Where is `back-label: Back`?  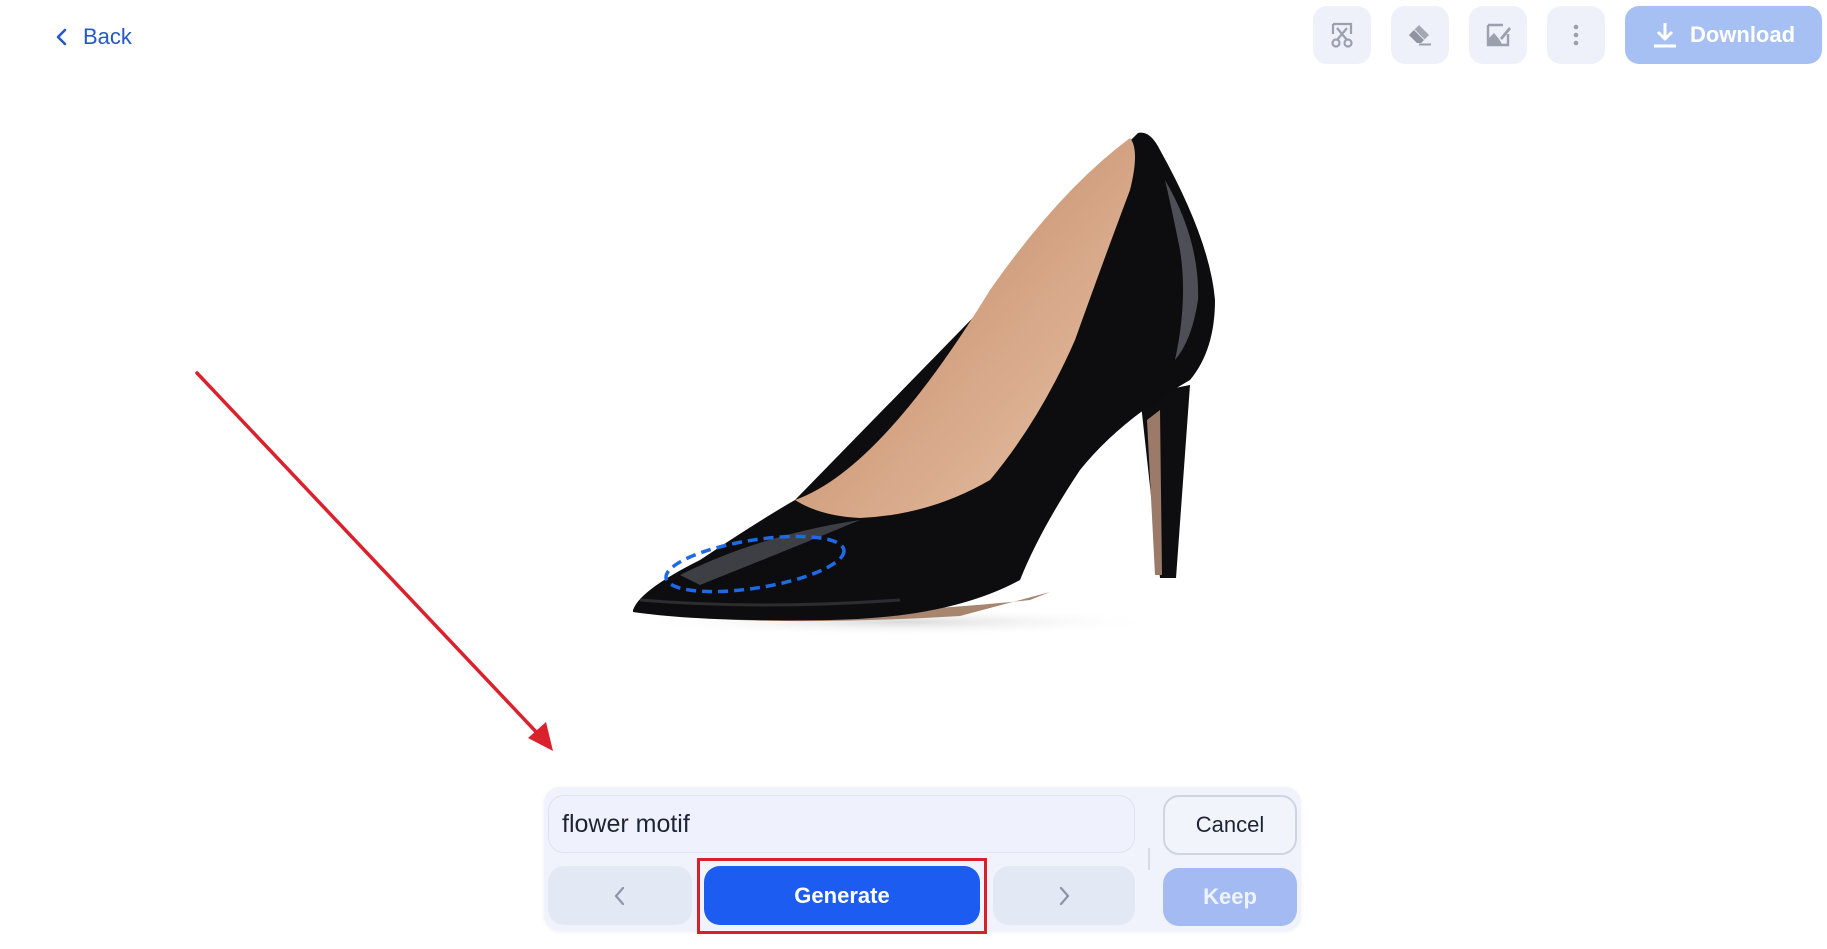
back-label: Back is located at coordinates (107, 36).